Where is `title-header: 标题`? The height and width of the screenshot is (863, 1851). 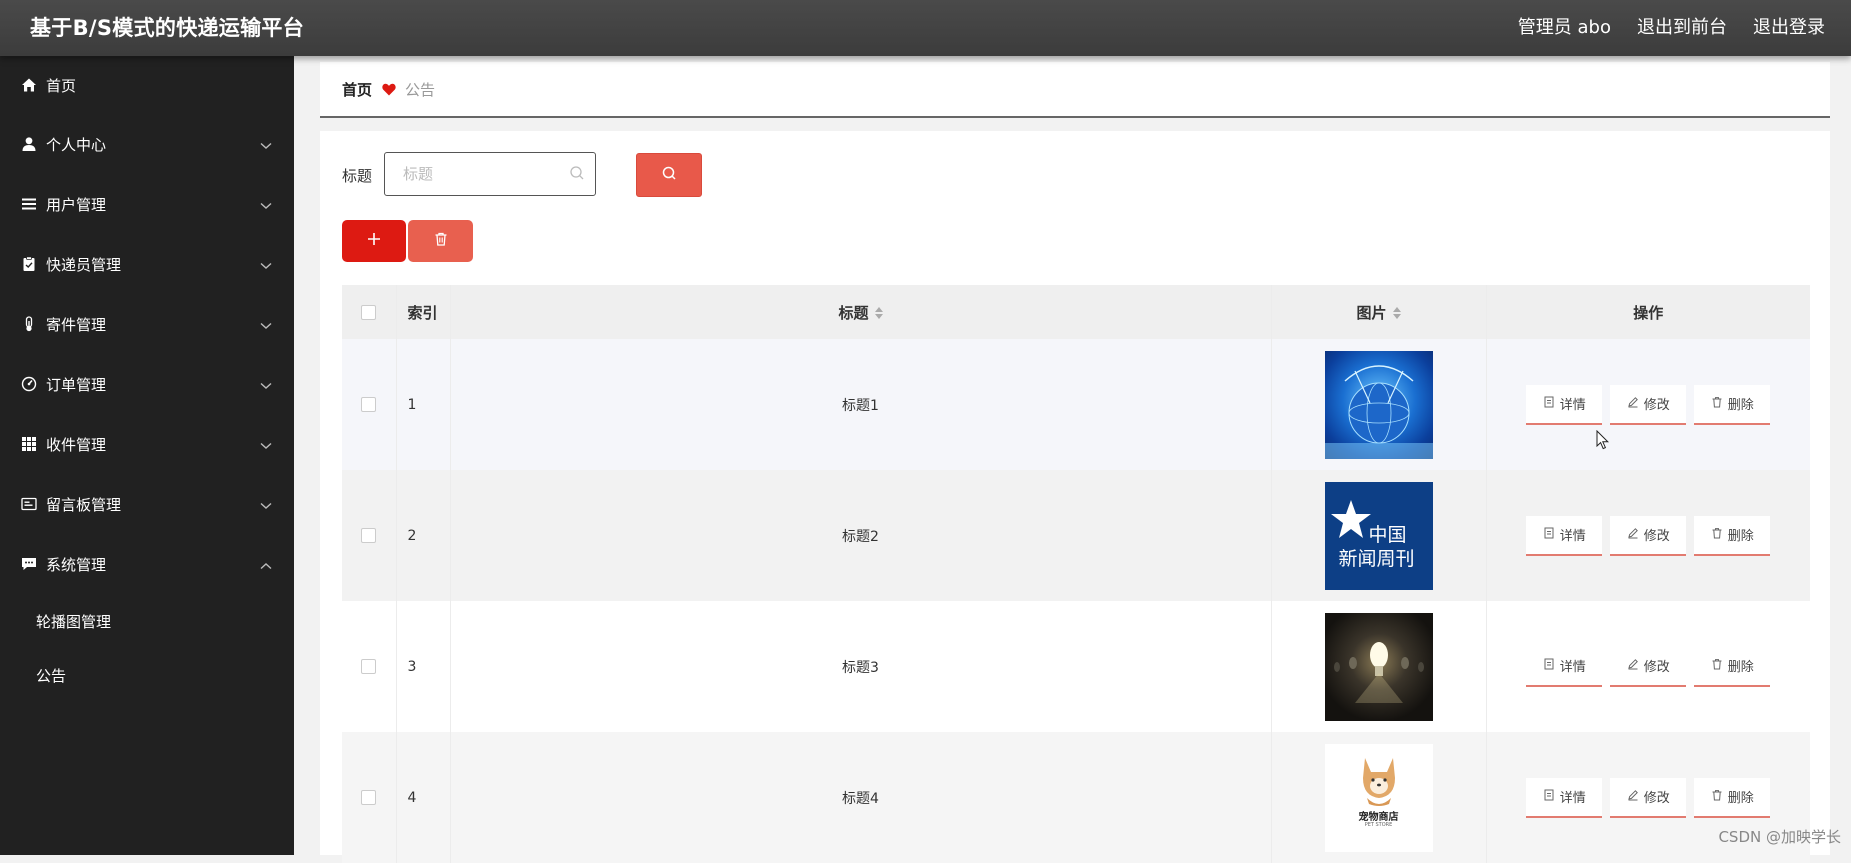 title-header: 标题 is located at coordinates (861, 312).